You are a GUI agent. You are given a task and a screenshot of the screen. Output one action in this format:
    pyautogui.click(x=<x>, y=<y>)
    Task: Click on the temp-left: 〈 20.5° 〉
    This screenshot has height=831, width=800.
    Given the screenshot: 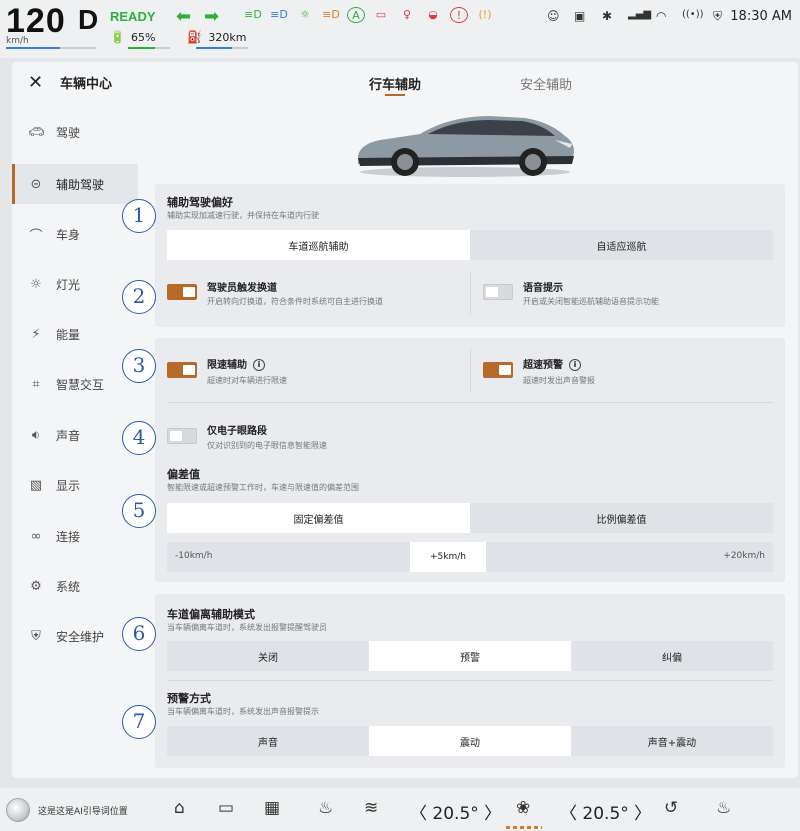 What is the action you would take?
    pyautogui.click(x=455, y=811)
    